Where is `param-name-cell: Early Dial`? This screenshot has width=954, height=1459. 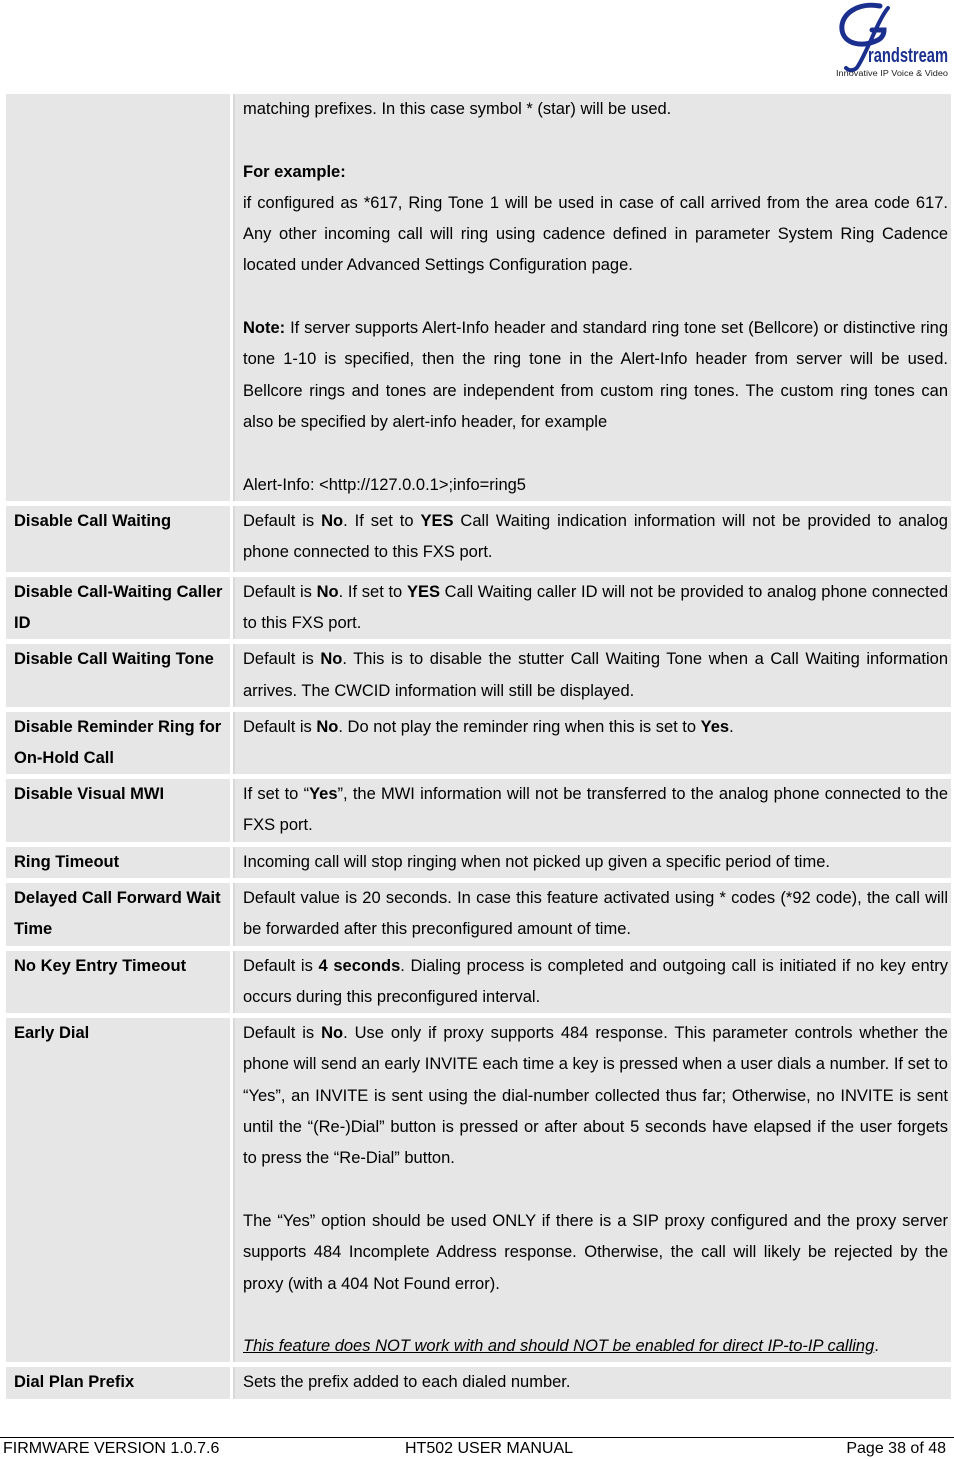
param-name-cell: Early Dial is located at coordinates (118, 1190).